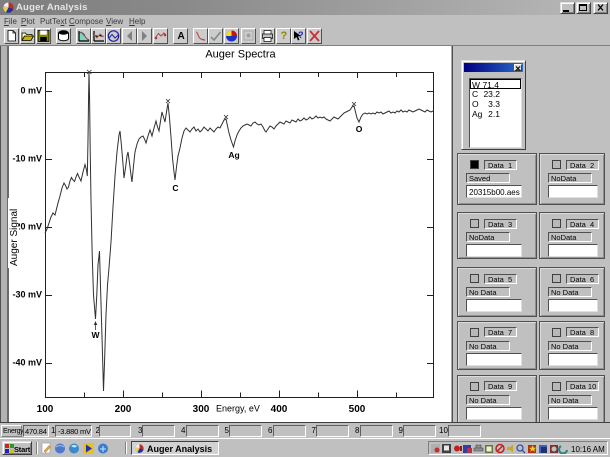 This screenshot has height=457, width=610. What do you see at coordinates (238, 409) in the screenshot?
I see `svg-text: Energy, eV` at bounding box center [238, 409].